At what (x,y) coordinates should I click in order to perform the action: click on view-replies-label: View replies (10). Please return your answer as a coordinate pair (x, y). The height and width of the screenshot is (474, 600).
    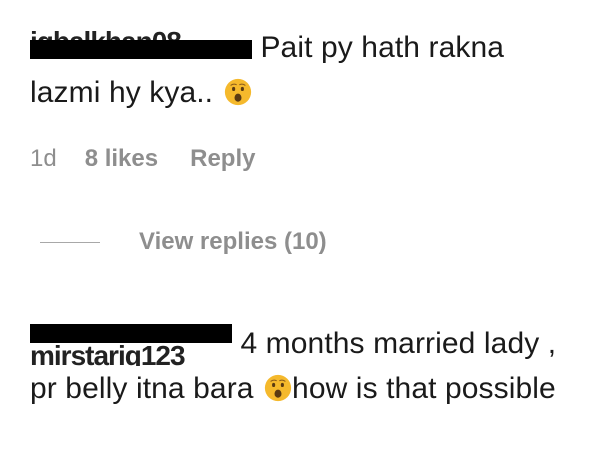
    Looking at the image, I should click on (233, 242).